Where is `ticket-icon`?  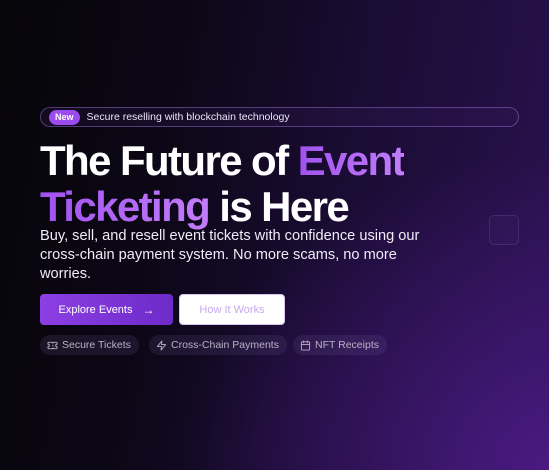
ticket-icon is located at coordinates (52, 345).